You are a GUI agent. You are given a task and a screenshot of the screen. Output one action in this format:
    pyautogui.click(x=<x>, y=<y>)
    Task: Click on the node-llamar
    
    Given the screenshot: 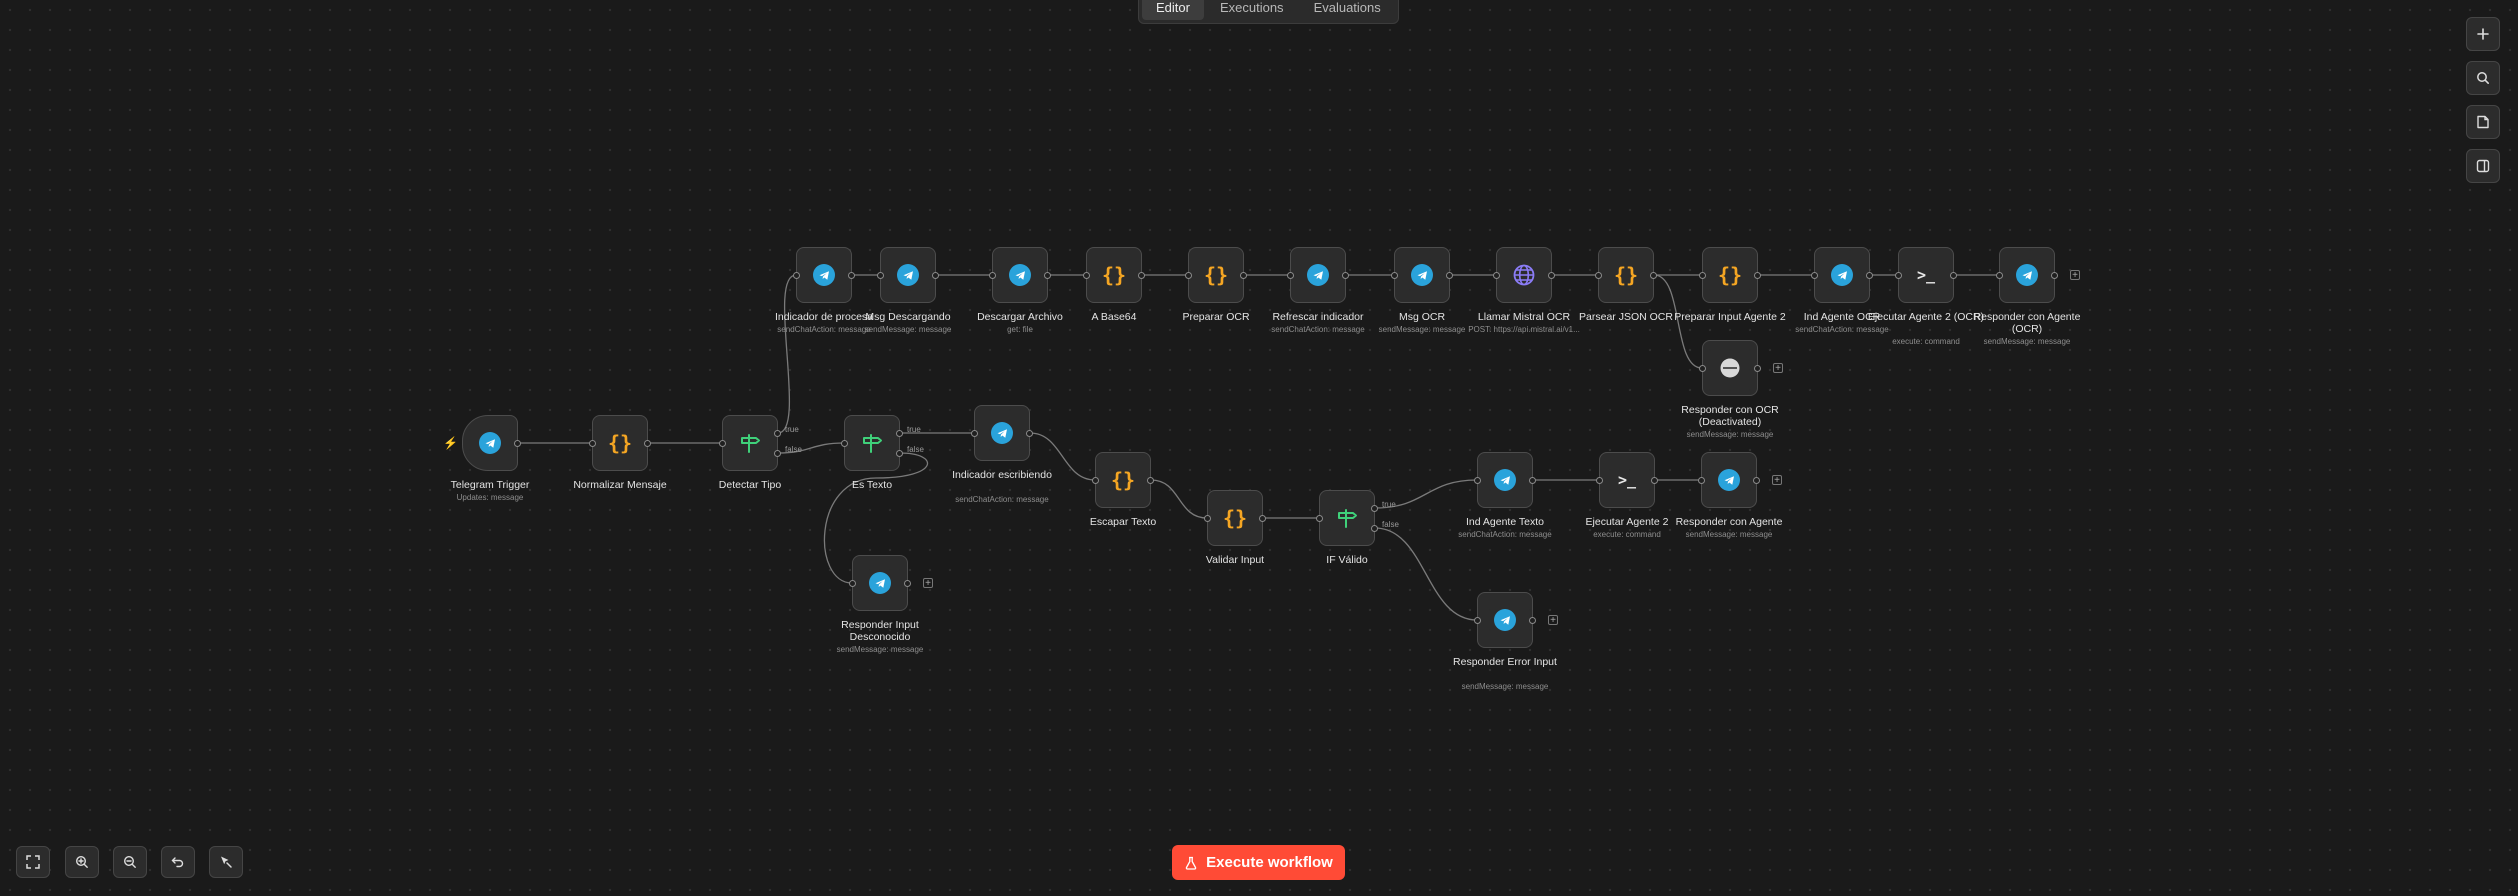 What is the action you would take?
    pyautogui.click(x=1524, y=275)
    